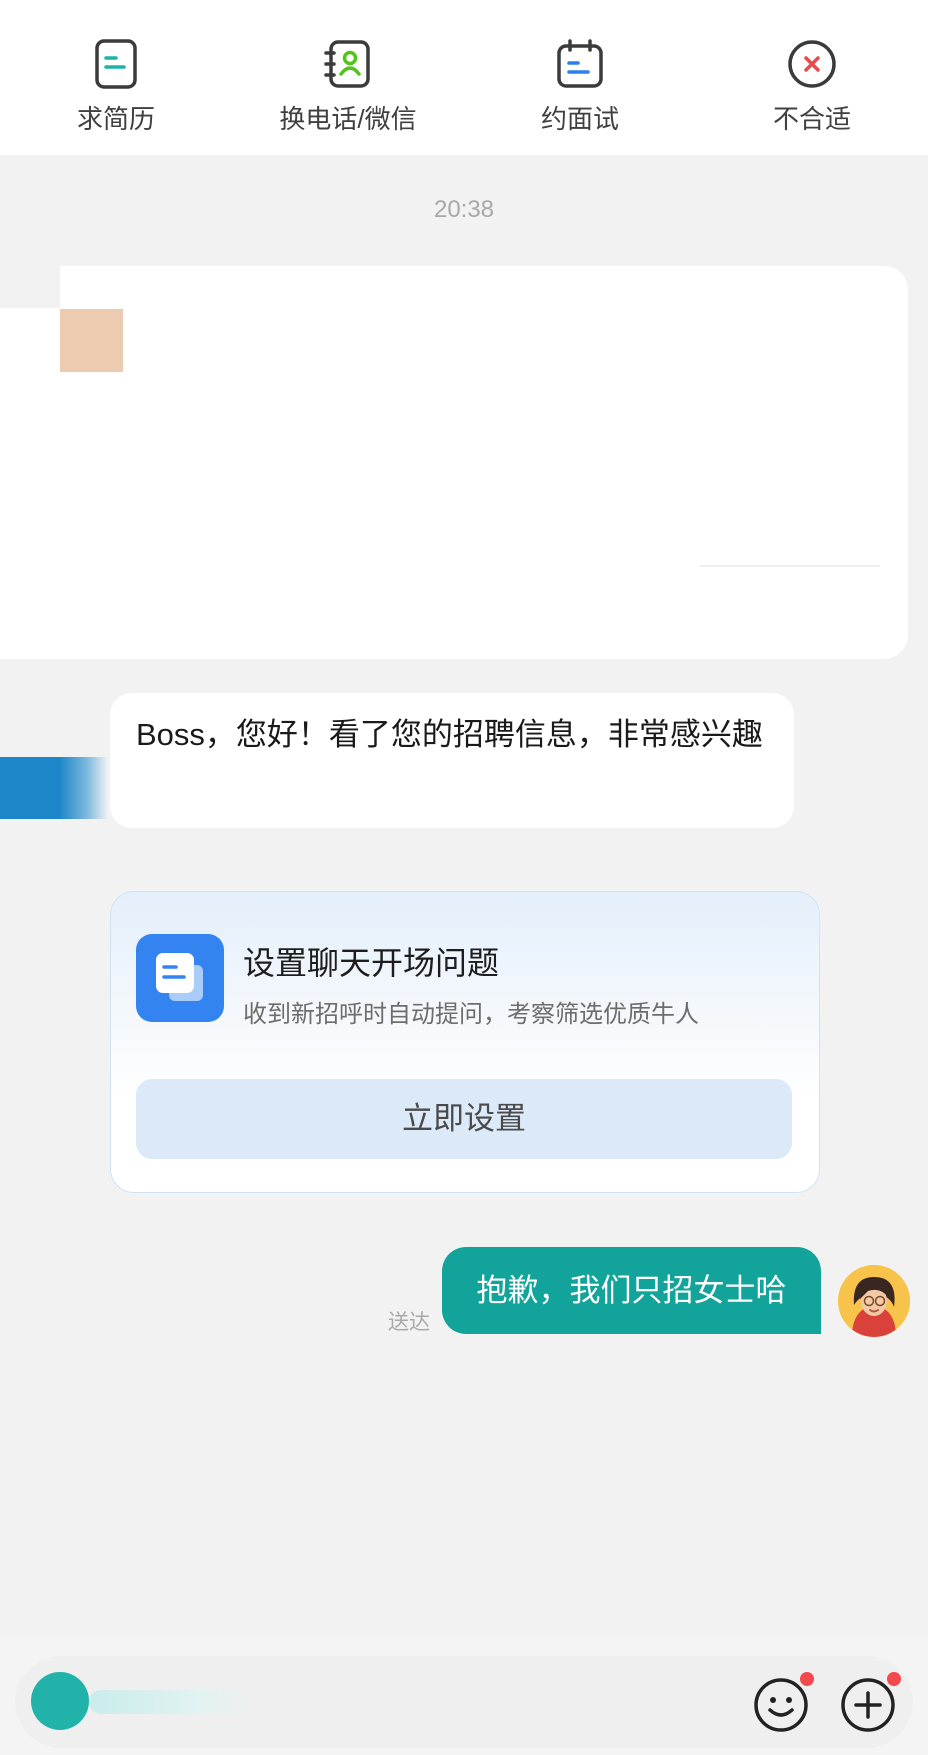 The width and height of the screenshot is (928, 1755). I want to click on not-suitable-button: 不合适, so click(812, 77).